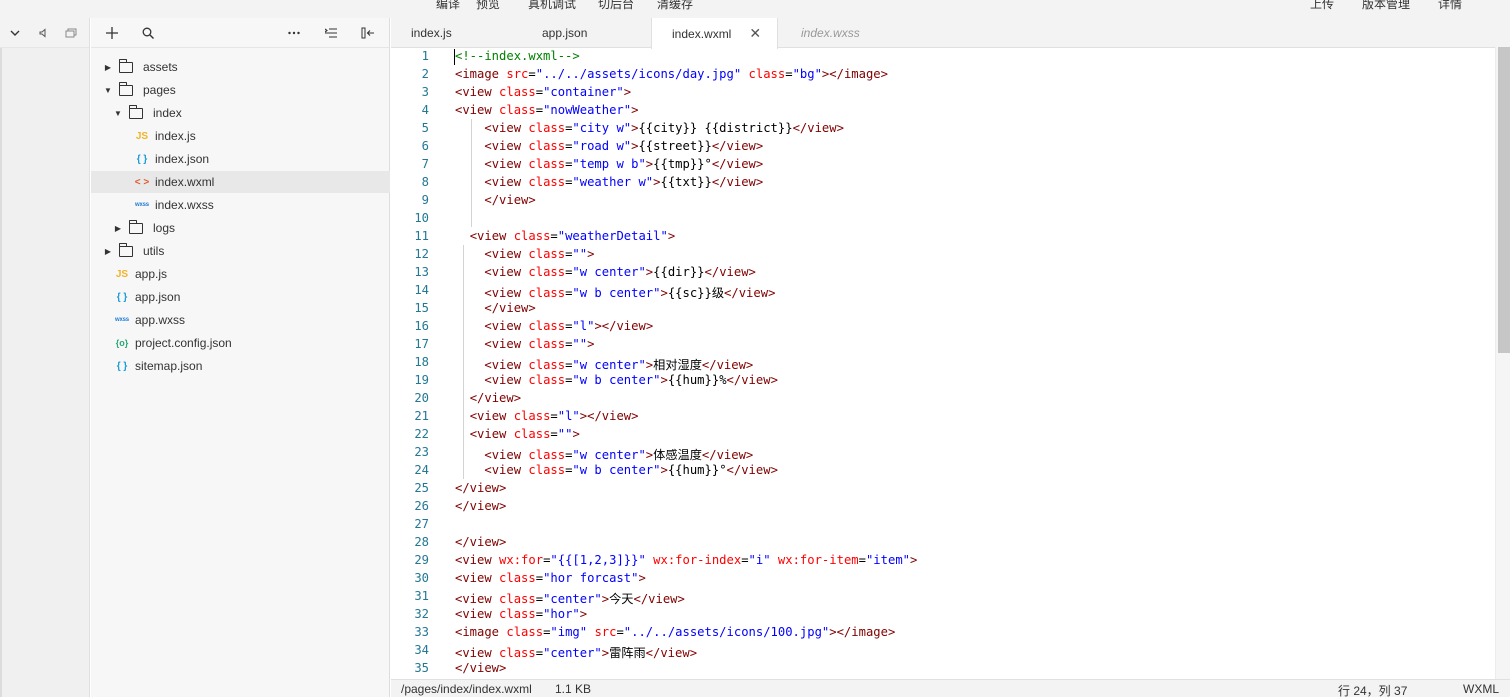 The image size is (1510, 699). I want to click on code-line: <view class="weatherDetail">, so click(565, 236).